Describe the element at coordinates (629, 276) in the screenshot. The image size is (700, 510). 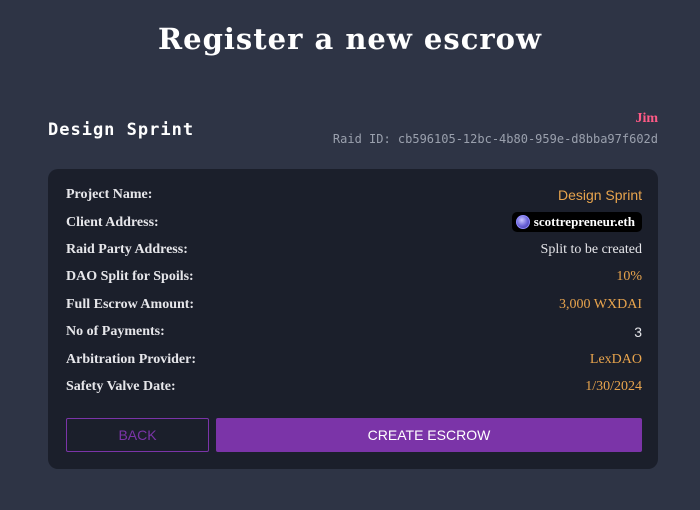
I see `dao-split-value: 10%` at that location.